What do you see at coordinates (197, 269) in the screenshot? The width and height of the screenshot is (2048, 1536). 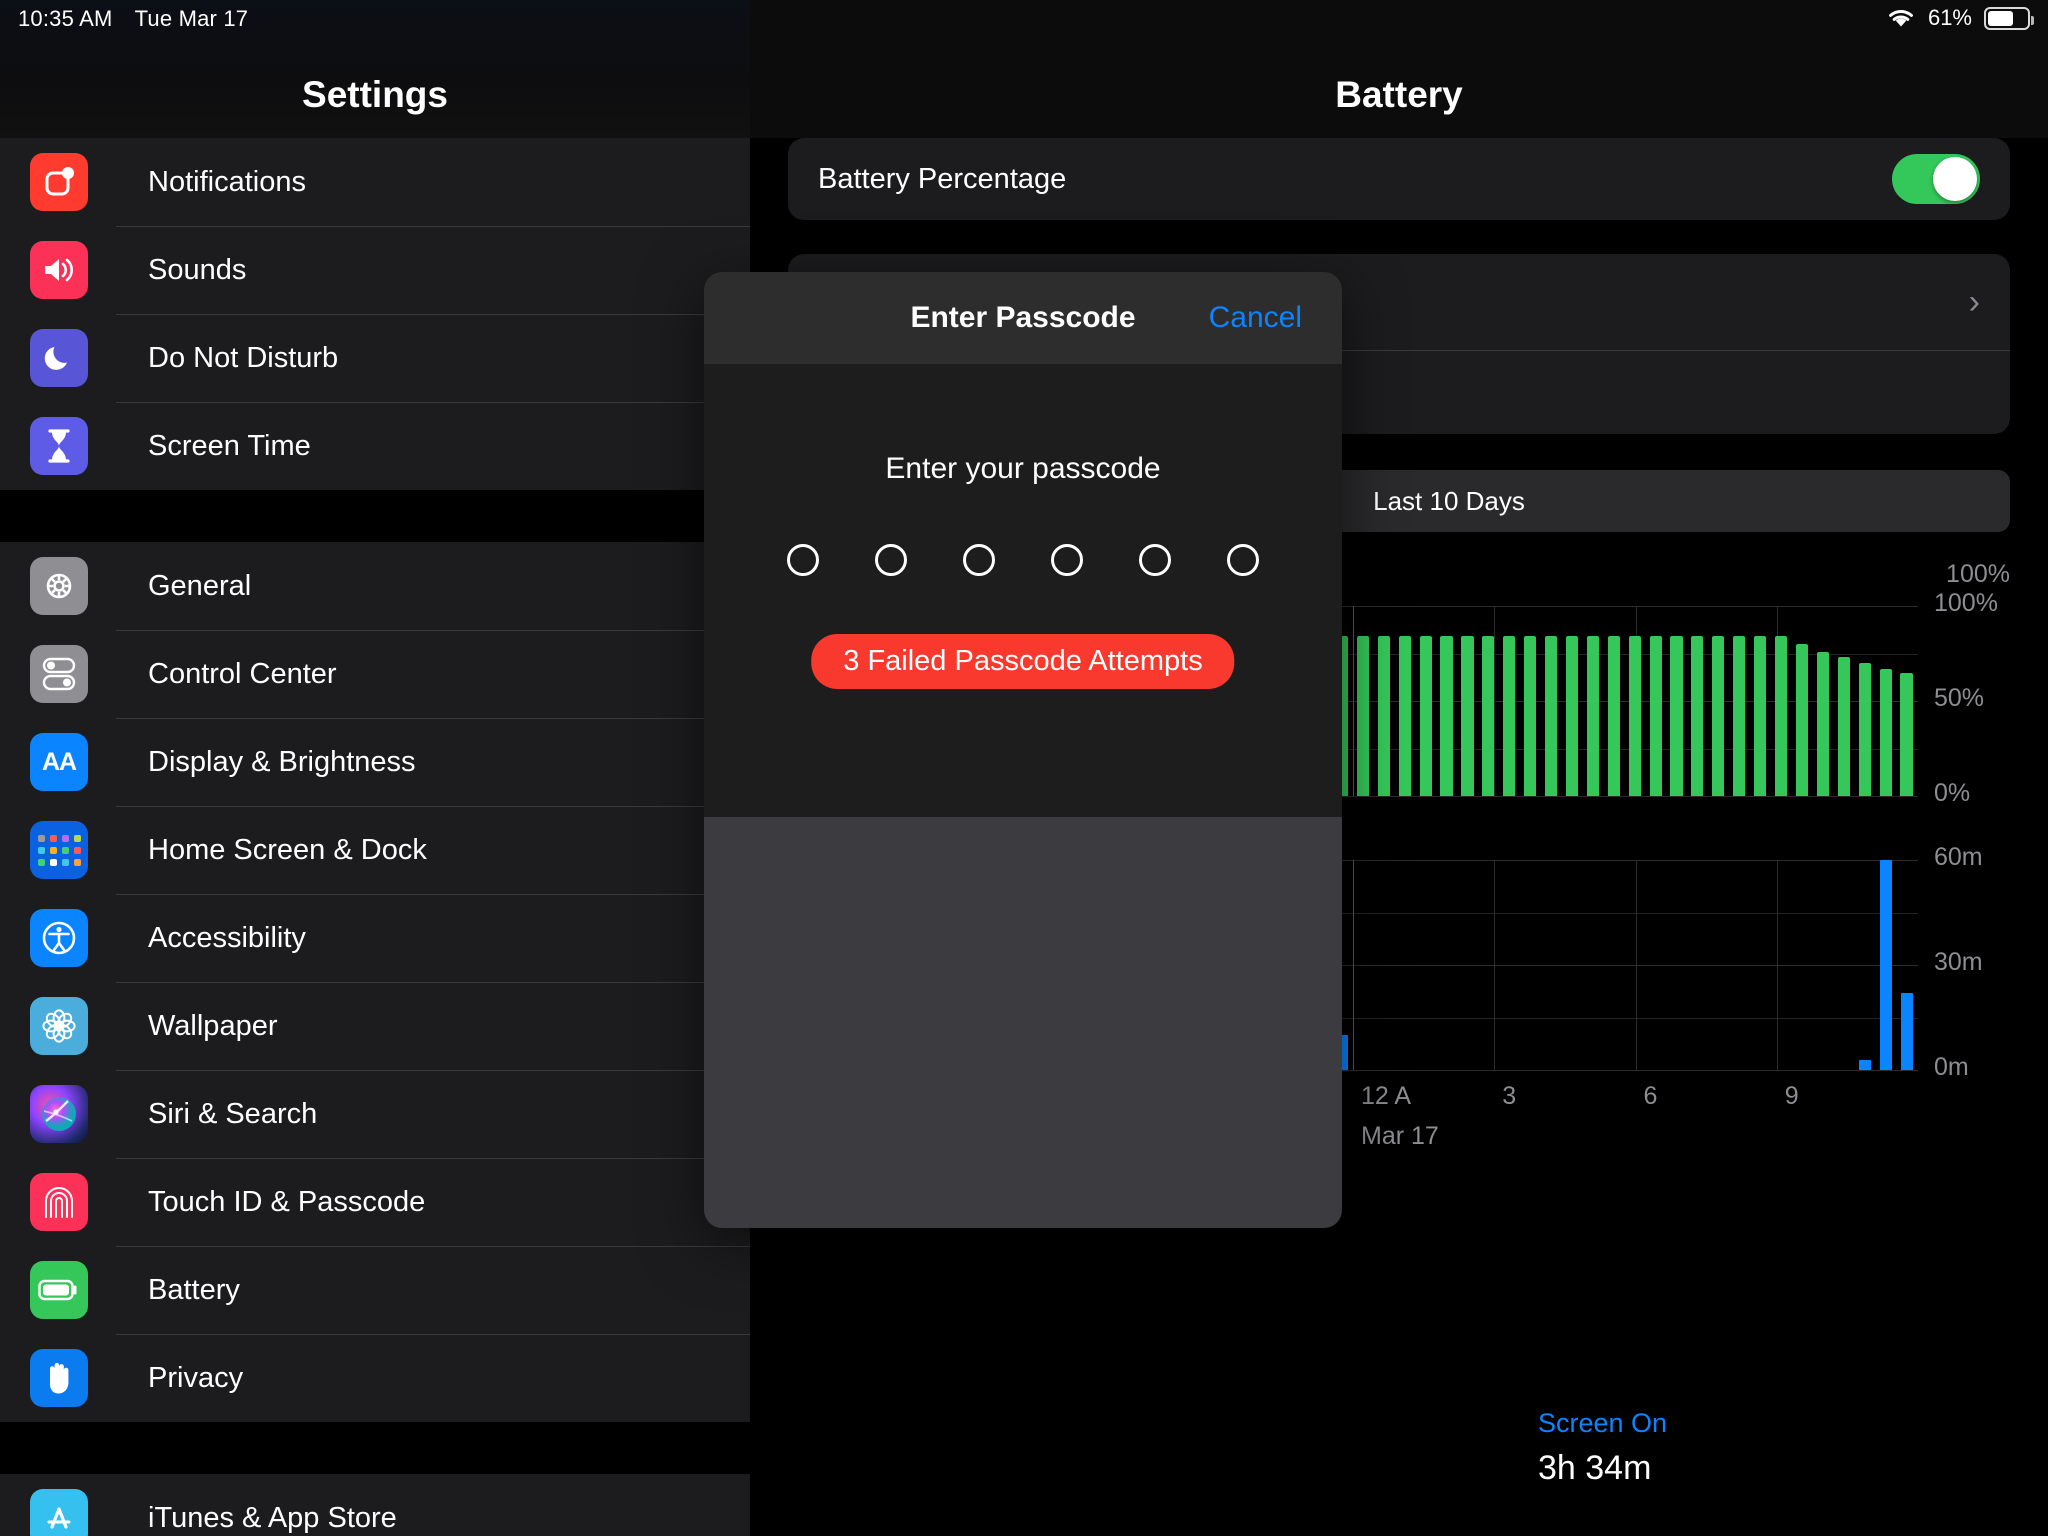 I see `sidebar-item-label: Sounds` at bounding box center [197, 269].